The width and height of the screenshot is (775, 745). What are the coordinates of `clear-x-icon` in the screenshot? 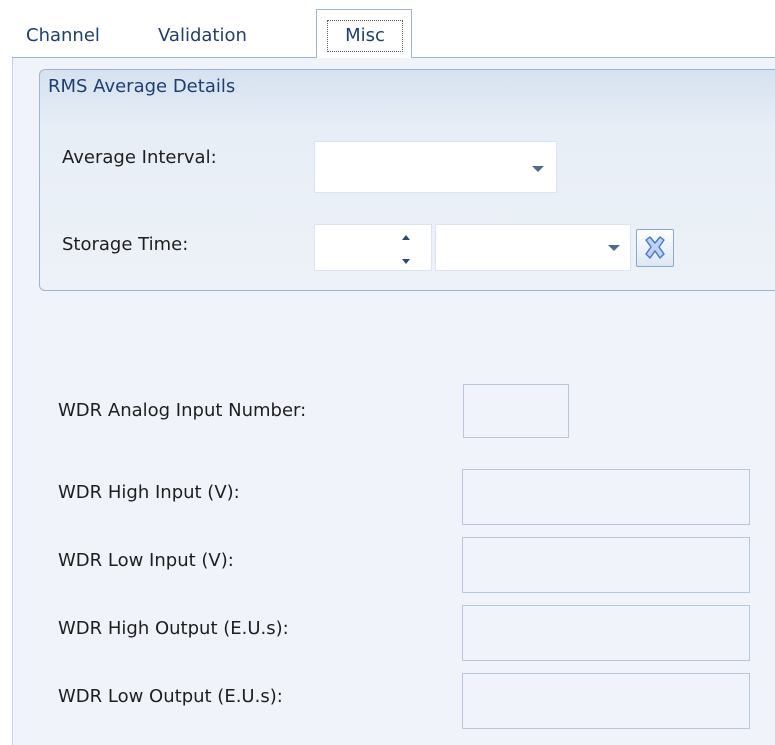 It's located at (655, 247).